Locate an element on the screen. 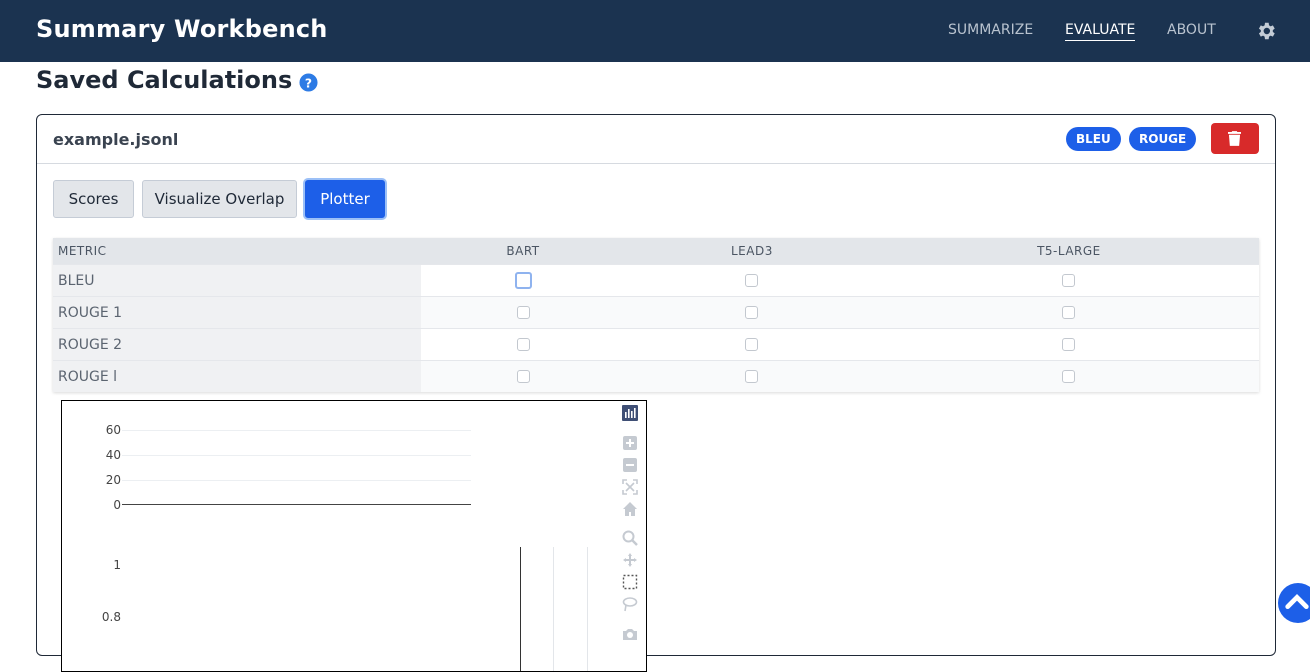 Image resolution: width=1310 pixels, height=672 pixels. checkbox-bleu-t5-large is located at coordinates (1069, 280).